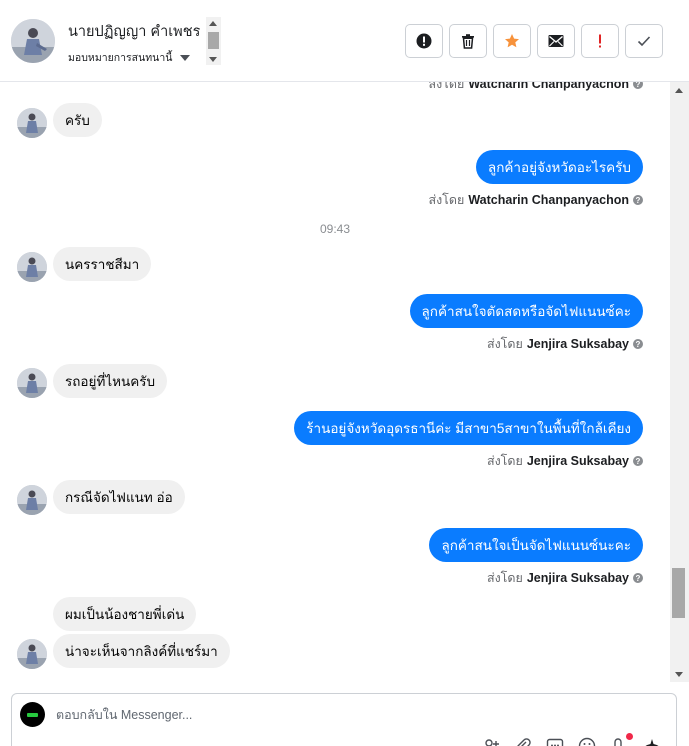 The height and width of the screenshot is (746, 689). What do you see at coordinates (110, 381) in the screenshot?
I see `incoming-message: รถอยู่ที่ไหนครับ` at bounding box center [110, 381].